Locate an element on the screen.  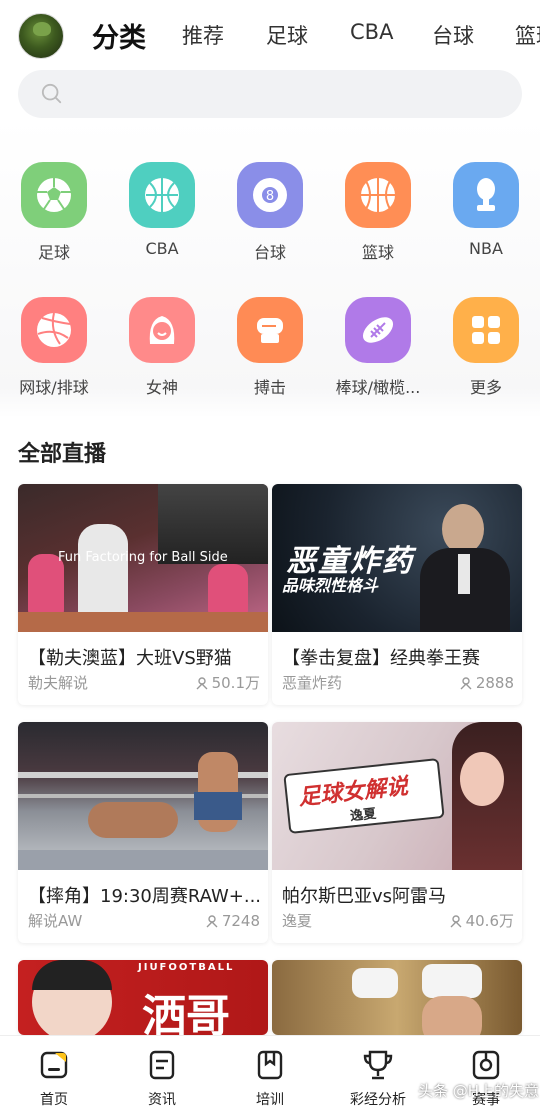
stream-card: 【摔角】19:30周赛RAW+... 解说AW 7248 is located at coordinates (143, 832).